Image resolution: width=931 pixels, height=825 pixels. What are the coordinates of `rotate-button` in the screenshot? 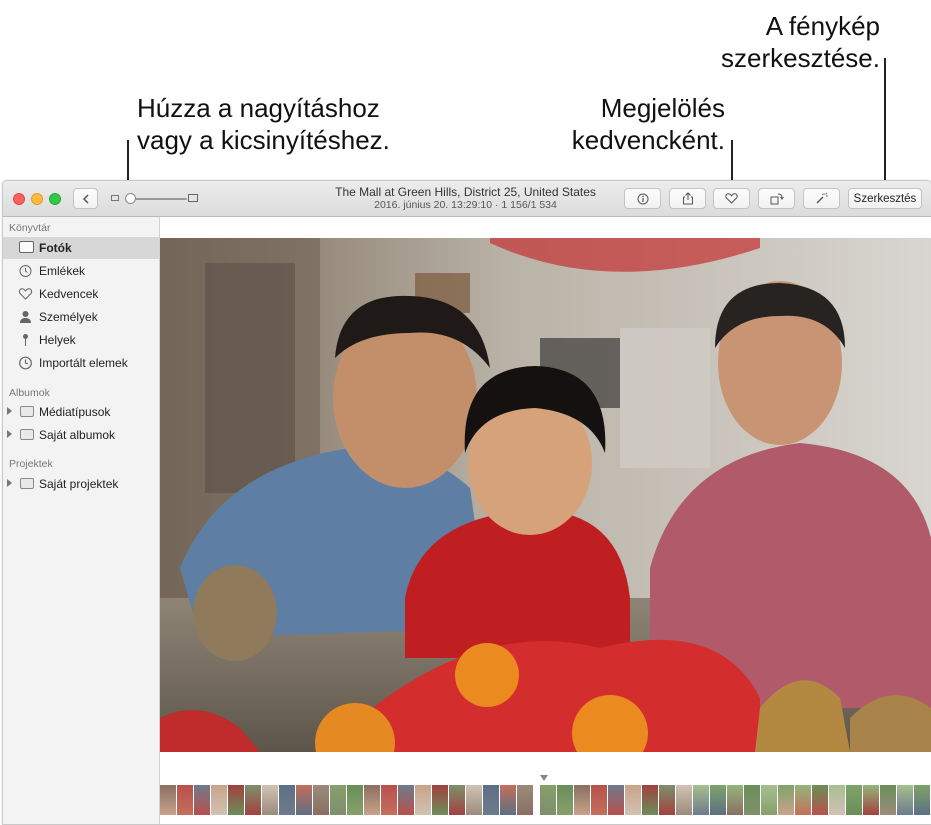 It's located at (776, 198).